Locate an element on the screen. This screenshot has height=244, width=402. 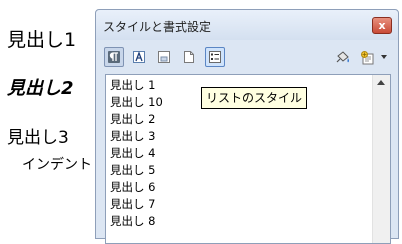
character-styles-icon is located at coordinates (139, 57).